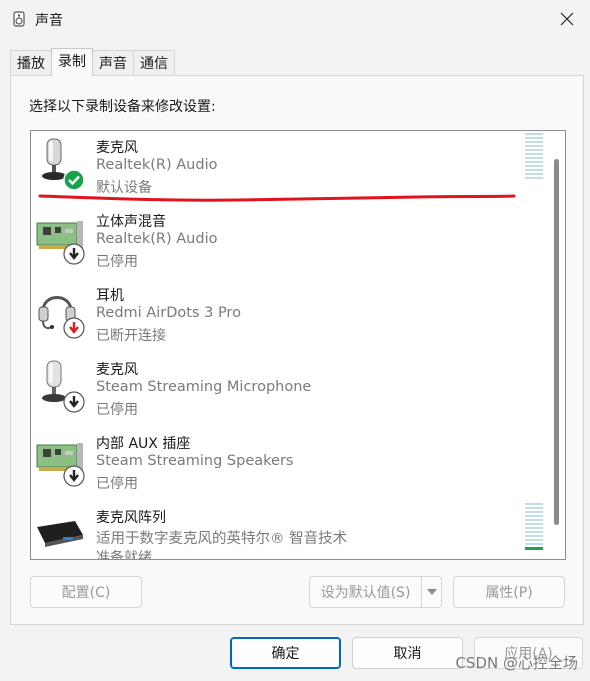 The height and width of the screenshot is (681, 590). What do you see at coordinates (291, 530) in the screenshot?
I see `device-item-mic-array: 麦克风阵列 适用于数字麦克风的英特尔® 智音技术 准备就绪` at bounding box center [291, 530].